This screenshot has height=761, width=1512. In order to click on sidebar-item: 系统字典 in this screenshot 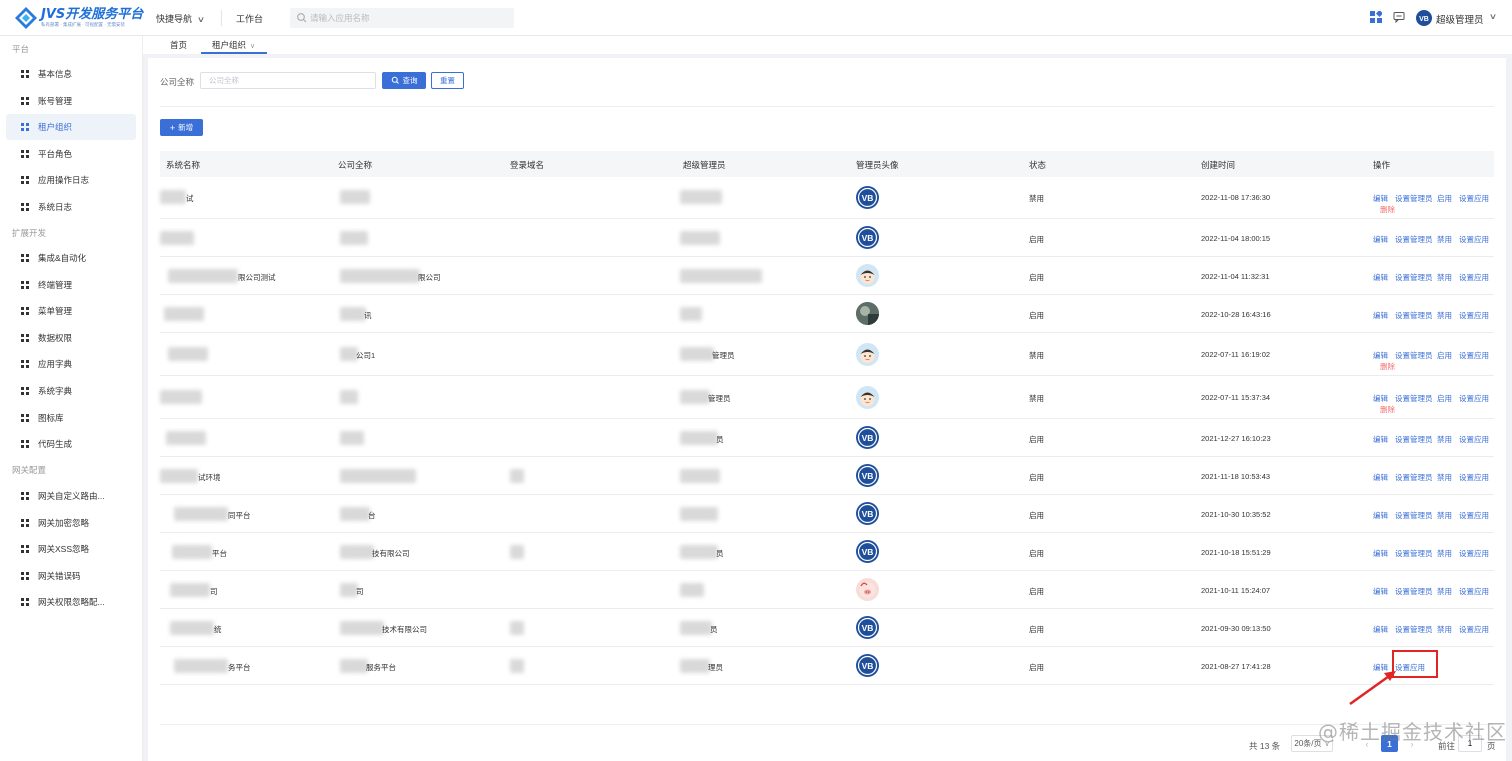, I will do `click(71, 391)`.